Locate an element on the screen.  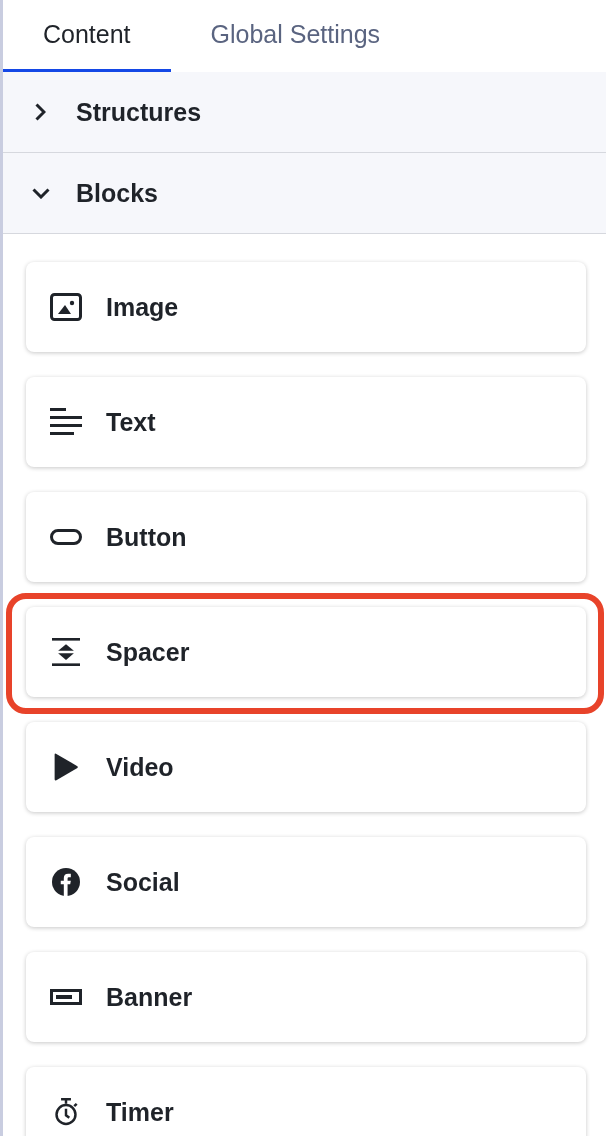
block-card: Banner is located at coordinates (306, 997).